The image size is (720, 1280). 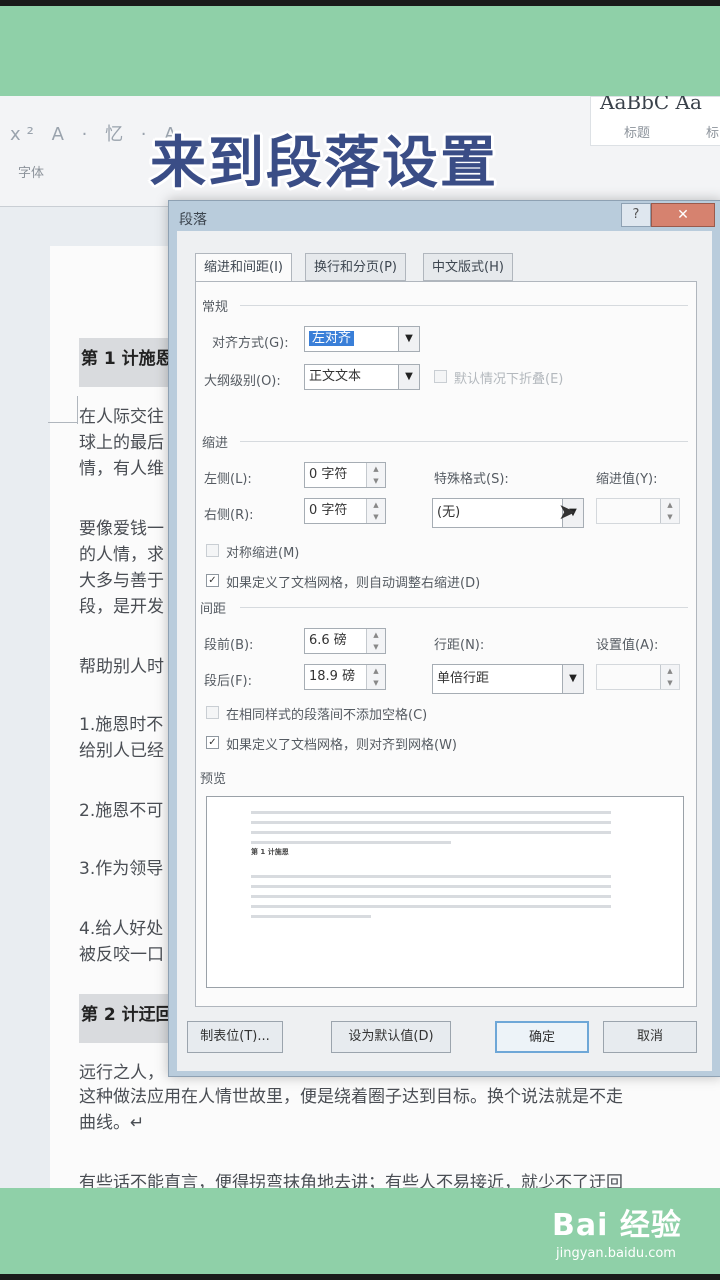 I want to click on style-heading-label: 标题, so click(x=637, y=133).